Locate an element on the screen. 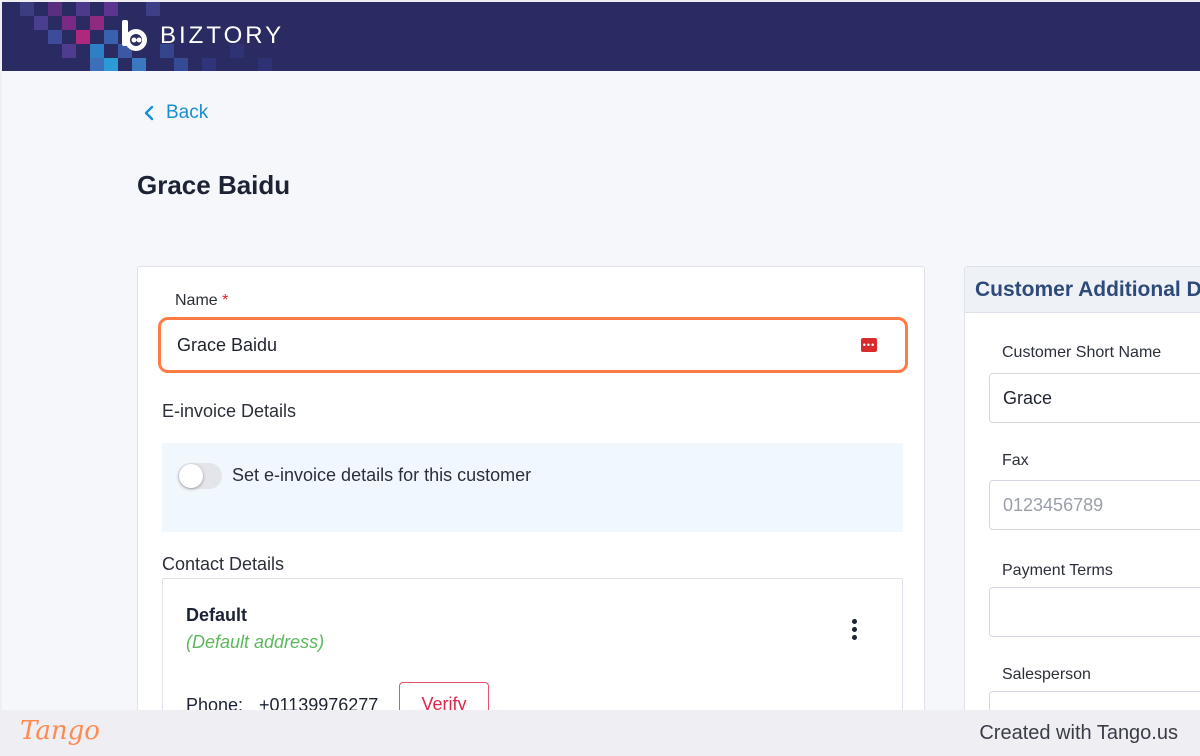 The width and height of the screenshot is (1200, 756). fax-input: 0123456789 is located at coordinates (1094, 505).